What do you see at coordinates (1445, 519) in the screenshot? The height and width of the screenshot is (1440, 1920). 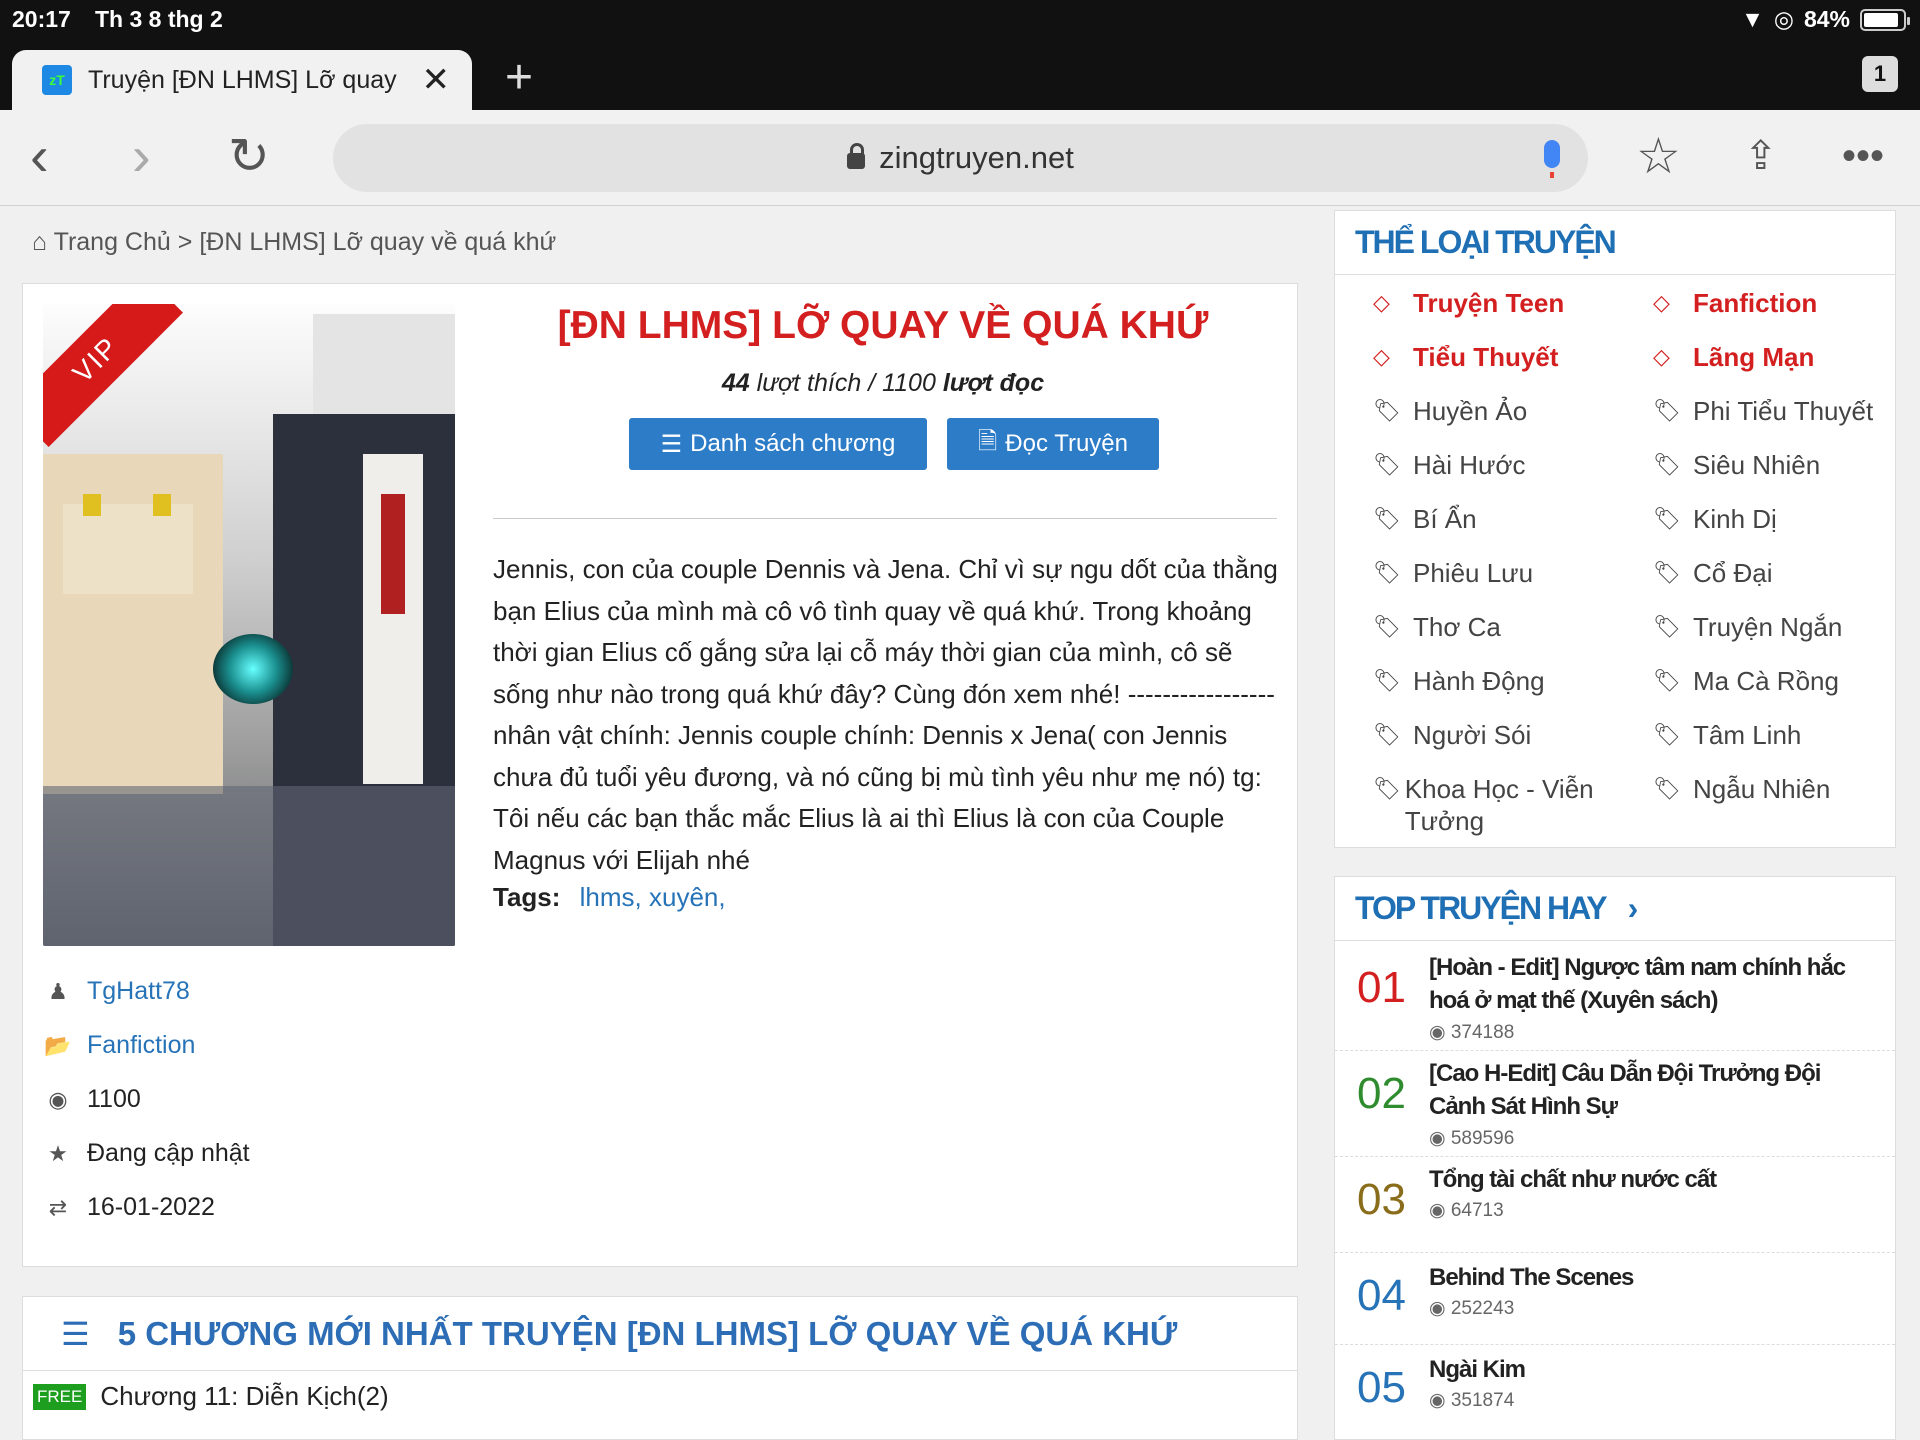 I see `category-label: Bí Ẩn` at bounding box center [1445, 519].